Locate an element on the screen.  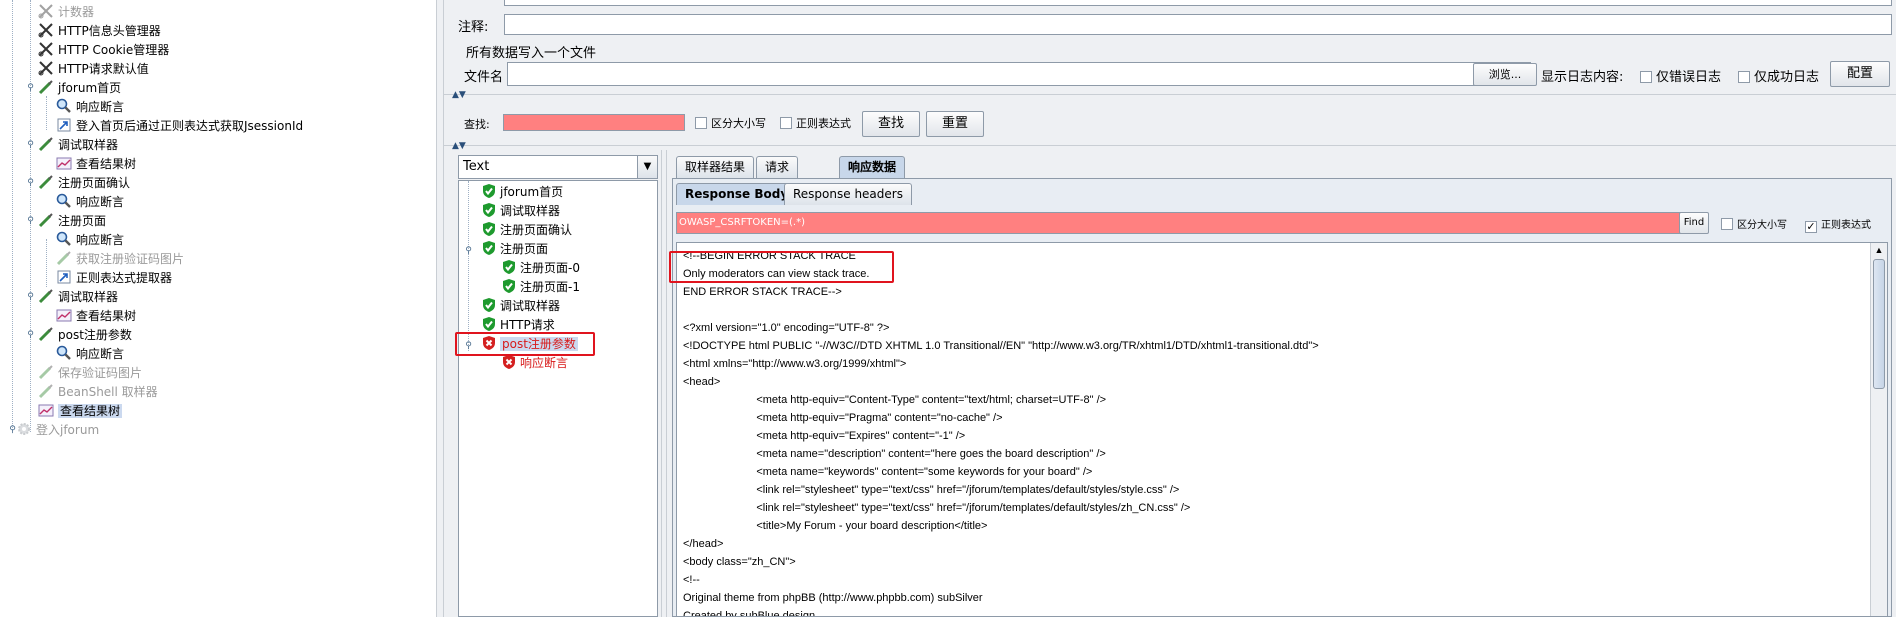
result-node: 响应断言 is located at coordinates (534, 363).